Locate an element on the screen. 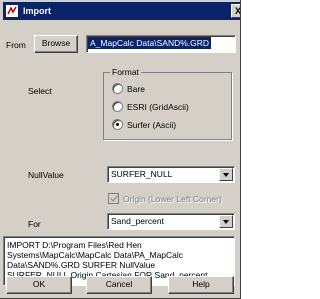  command-line: IMPORT D:\Program Files\Red Hen is located at coordinates (74, 245).